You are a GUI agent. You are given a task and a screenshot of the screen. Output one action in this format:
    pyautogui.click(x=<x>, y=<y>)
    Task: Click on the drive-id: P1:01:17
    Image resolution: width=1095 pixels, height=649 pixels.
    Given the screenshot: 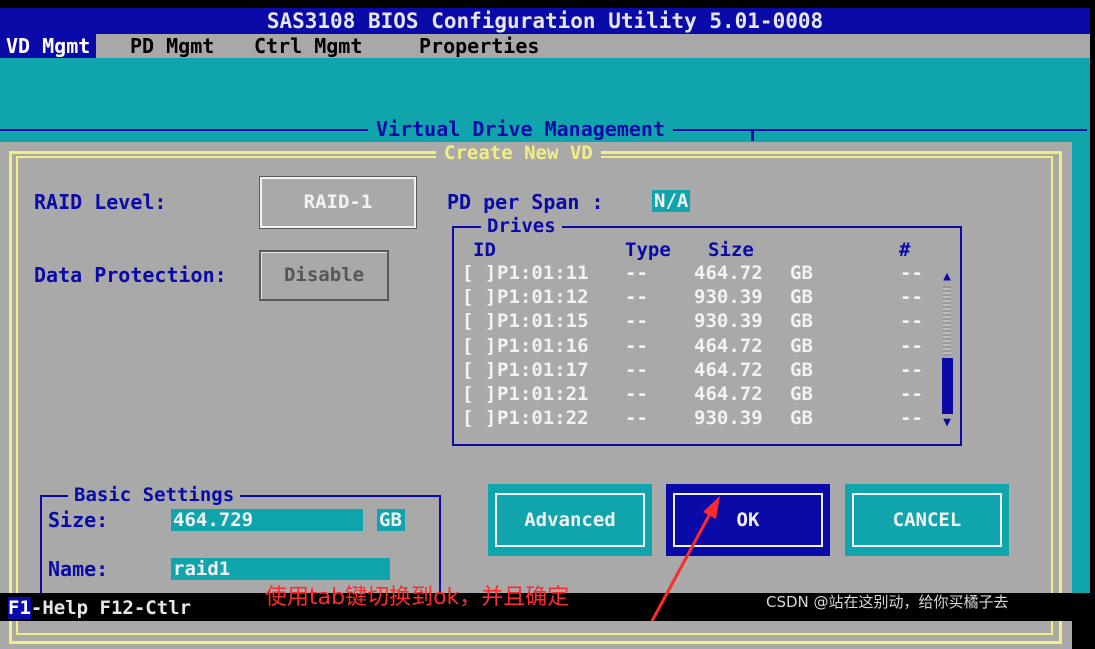 What is the action you would take?
    pyautogui.click(x=543, y=370)
    